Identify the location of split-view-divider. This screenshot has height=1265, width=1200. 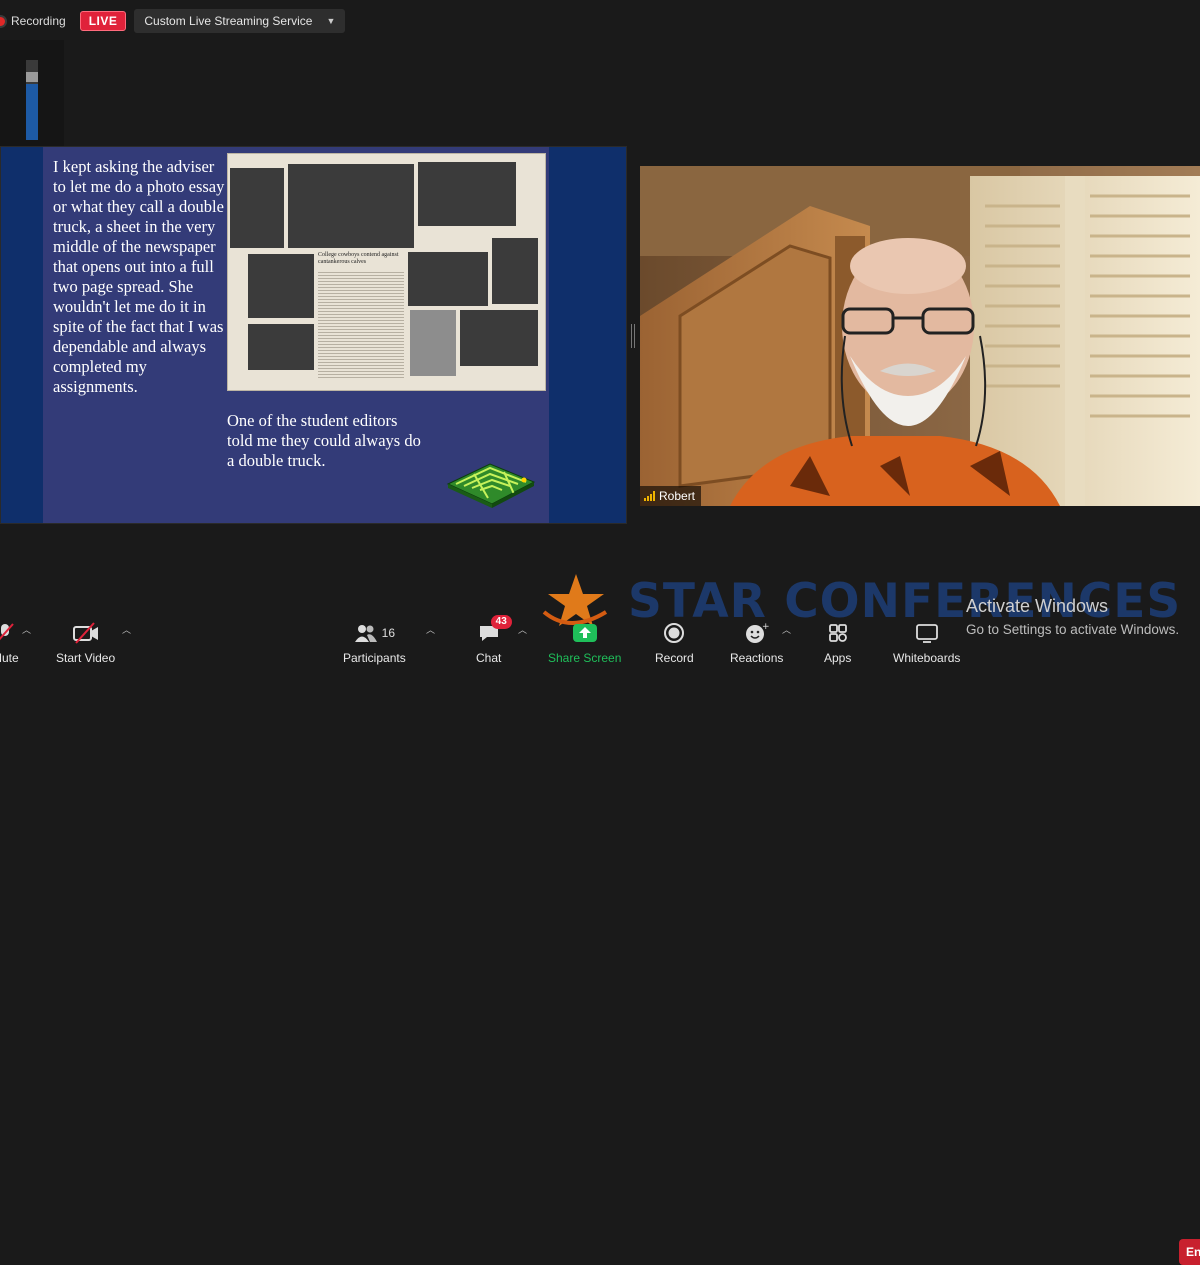
(633, 336).